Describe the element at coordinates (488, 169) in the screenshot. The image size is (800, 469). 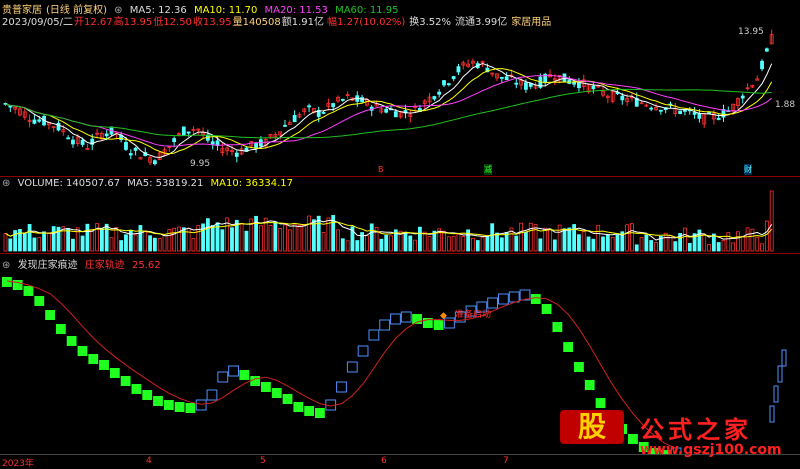
I see `event-marker-reduce: 减` at that location.